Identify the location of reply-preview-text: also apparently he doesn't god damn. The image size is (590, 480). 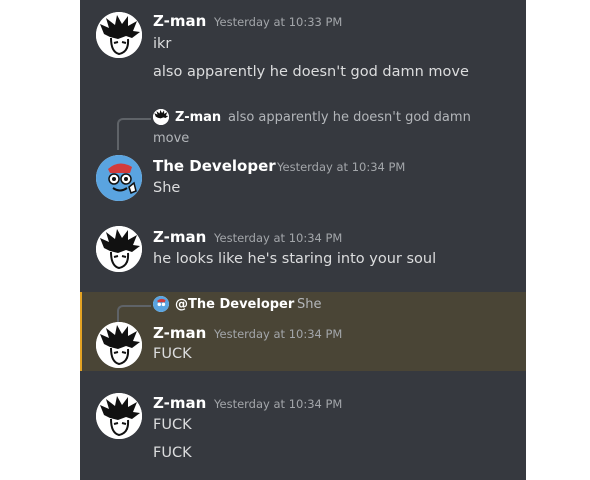
(349, 117).